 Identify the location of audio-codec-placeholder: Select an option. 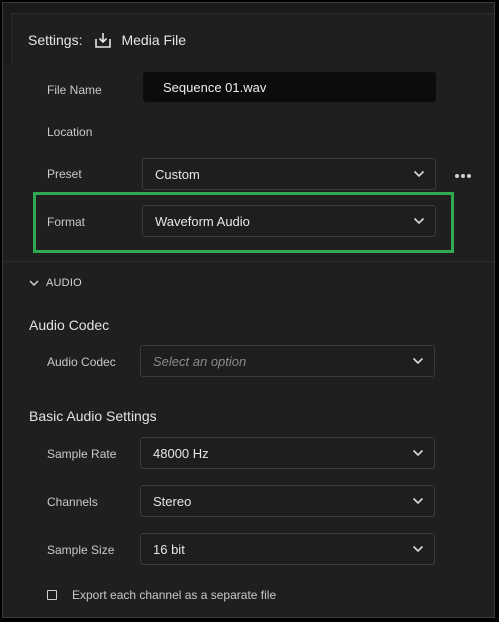
(200, 361).